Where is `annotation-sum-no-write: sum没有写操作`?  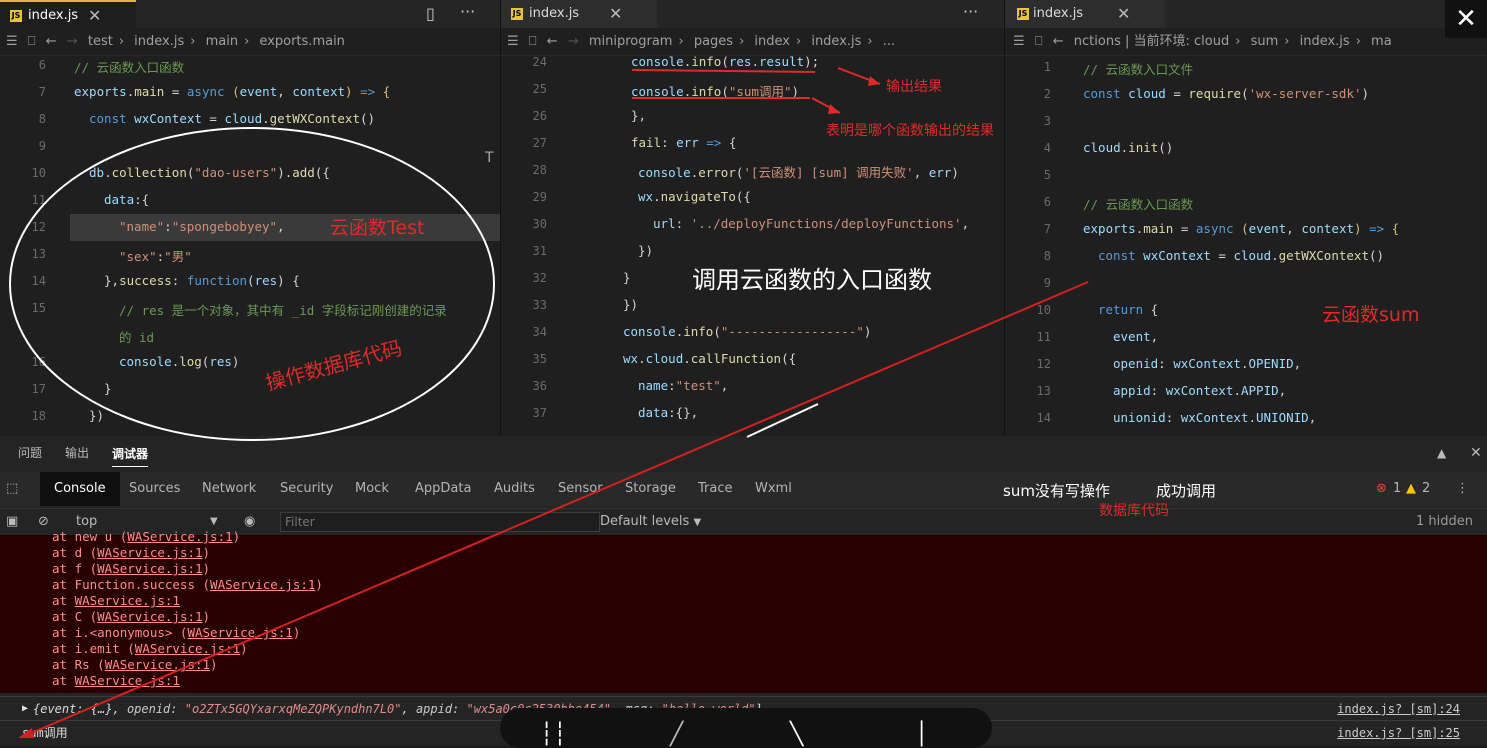 annotation-sum-no-write: sum没有写操作 is located at coordinates (1056, 491).